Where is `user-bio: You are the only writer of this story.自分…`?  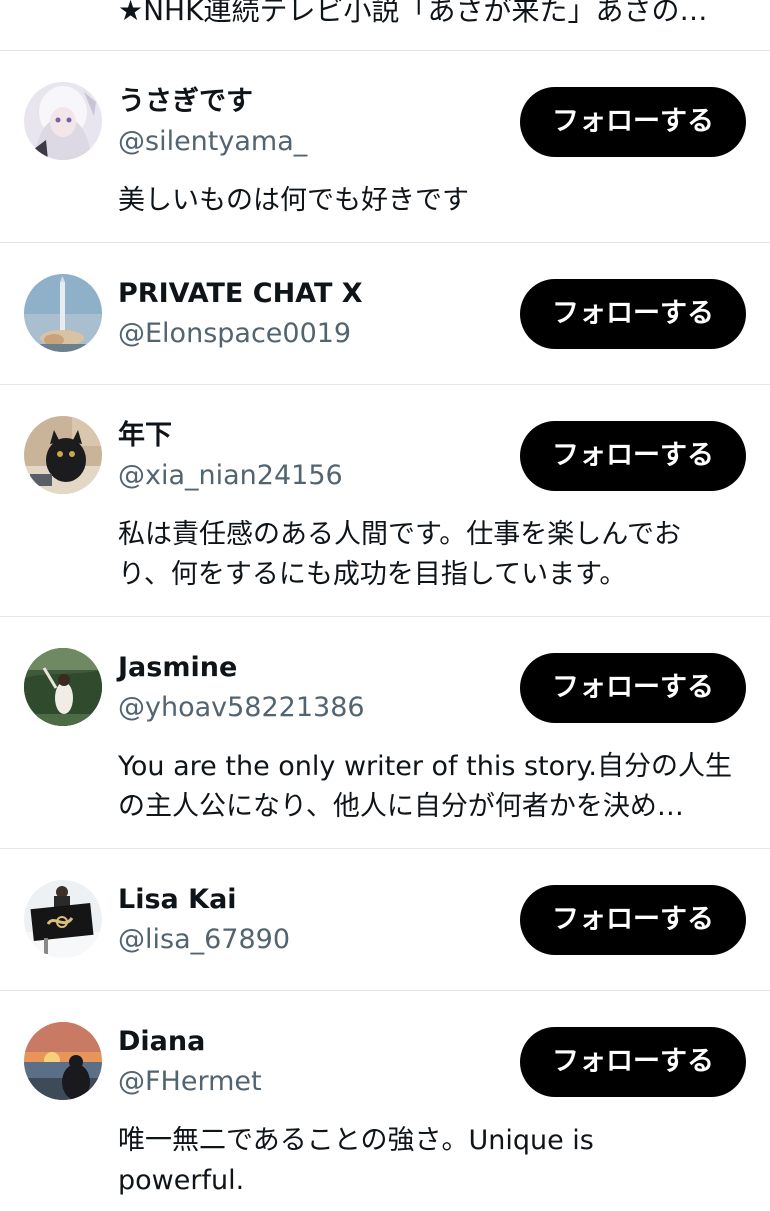
user-bio: You are the only writer of this story.自分… is located at coordinates (430, 787).